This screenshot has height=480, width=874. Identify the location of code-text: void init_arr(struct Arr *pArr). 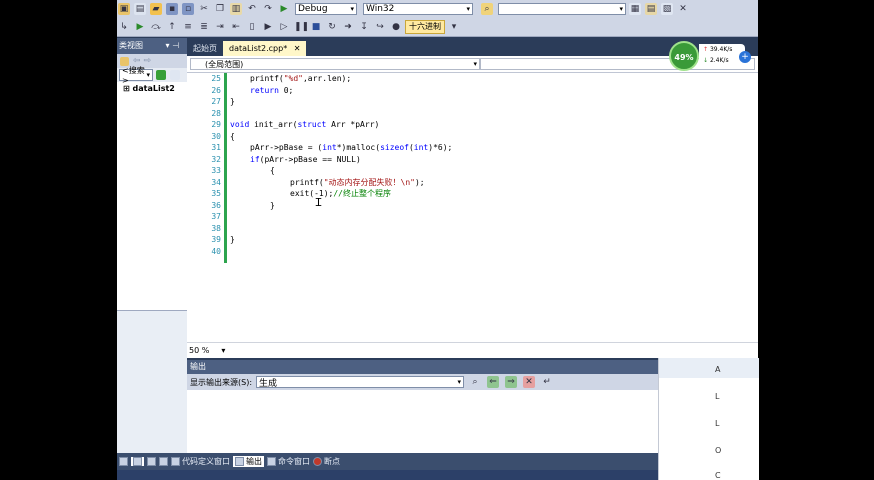
(304, 124).